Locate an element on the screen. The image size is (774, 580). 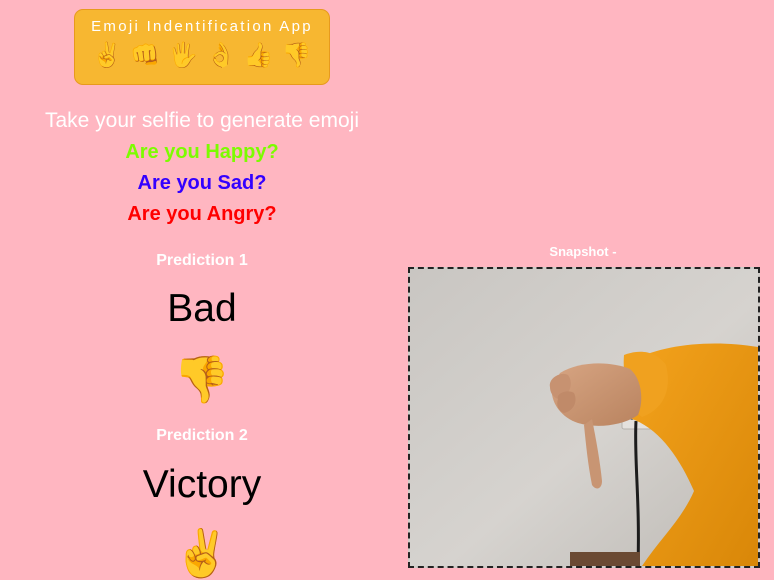
thumbs-down-emoji-icon: 👎 is located at coordinates (296, 55).